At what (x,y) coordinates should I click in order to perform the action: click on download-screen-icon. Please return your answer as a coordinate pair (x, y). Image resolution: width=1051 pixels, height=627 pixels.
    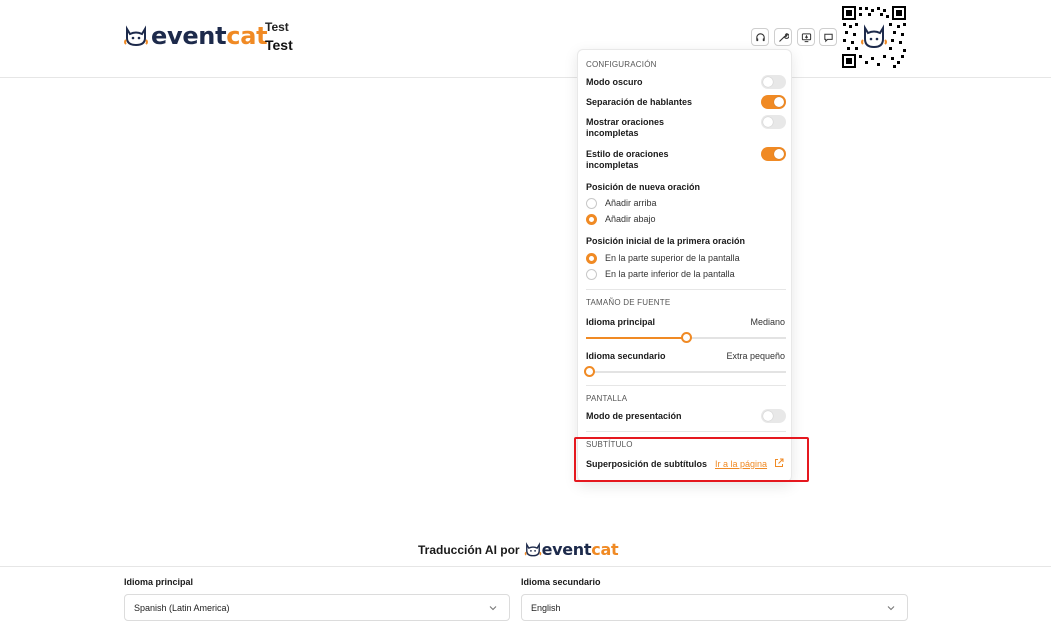
    Looking at the image, I should click on (806, 37).